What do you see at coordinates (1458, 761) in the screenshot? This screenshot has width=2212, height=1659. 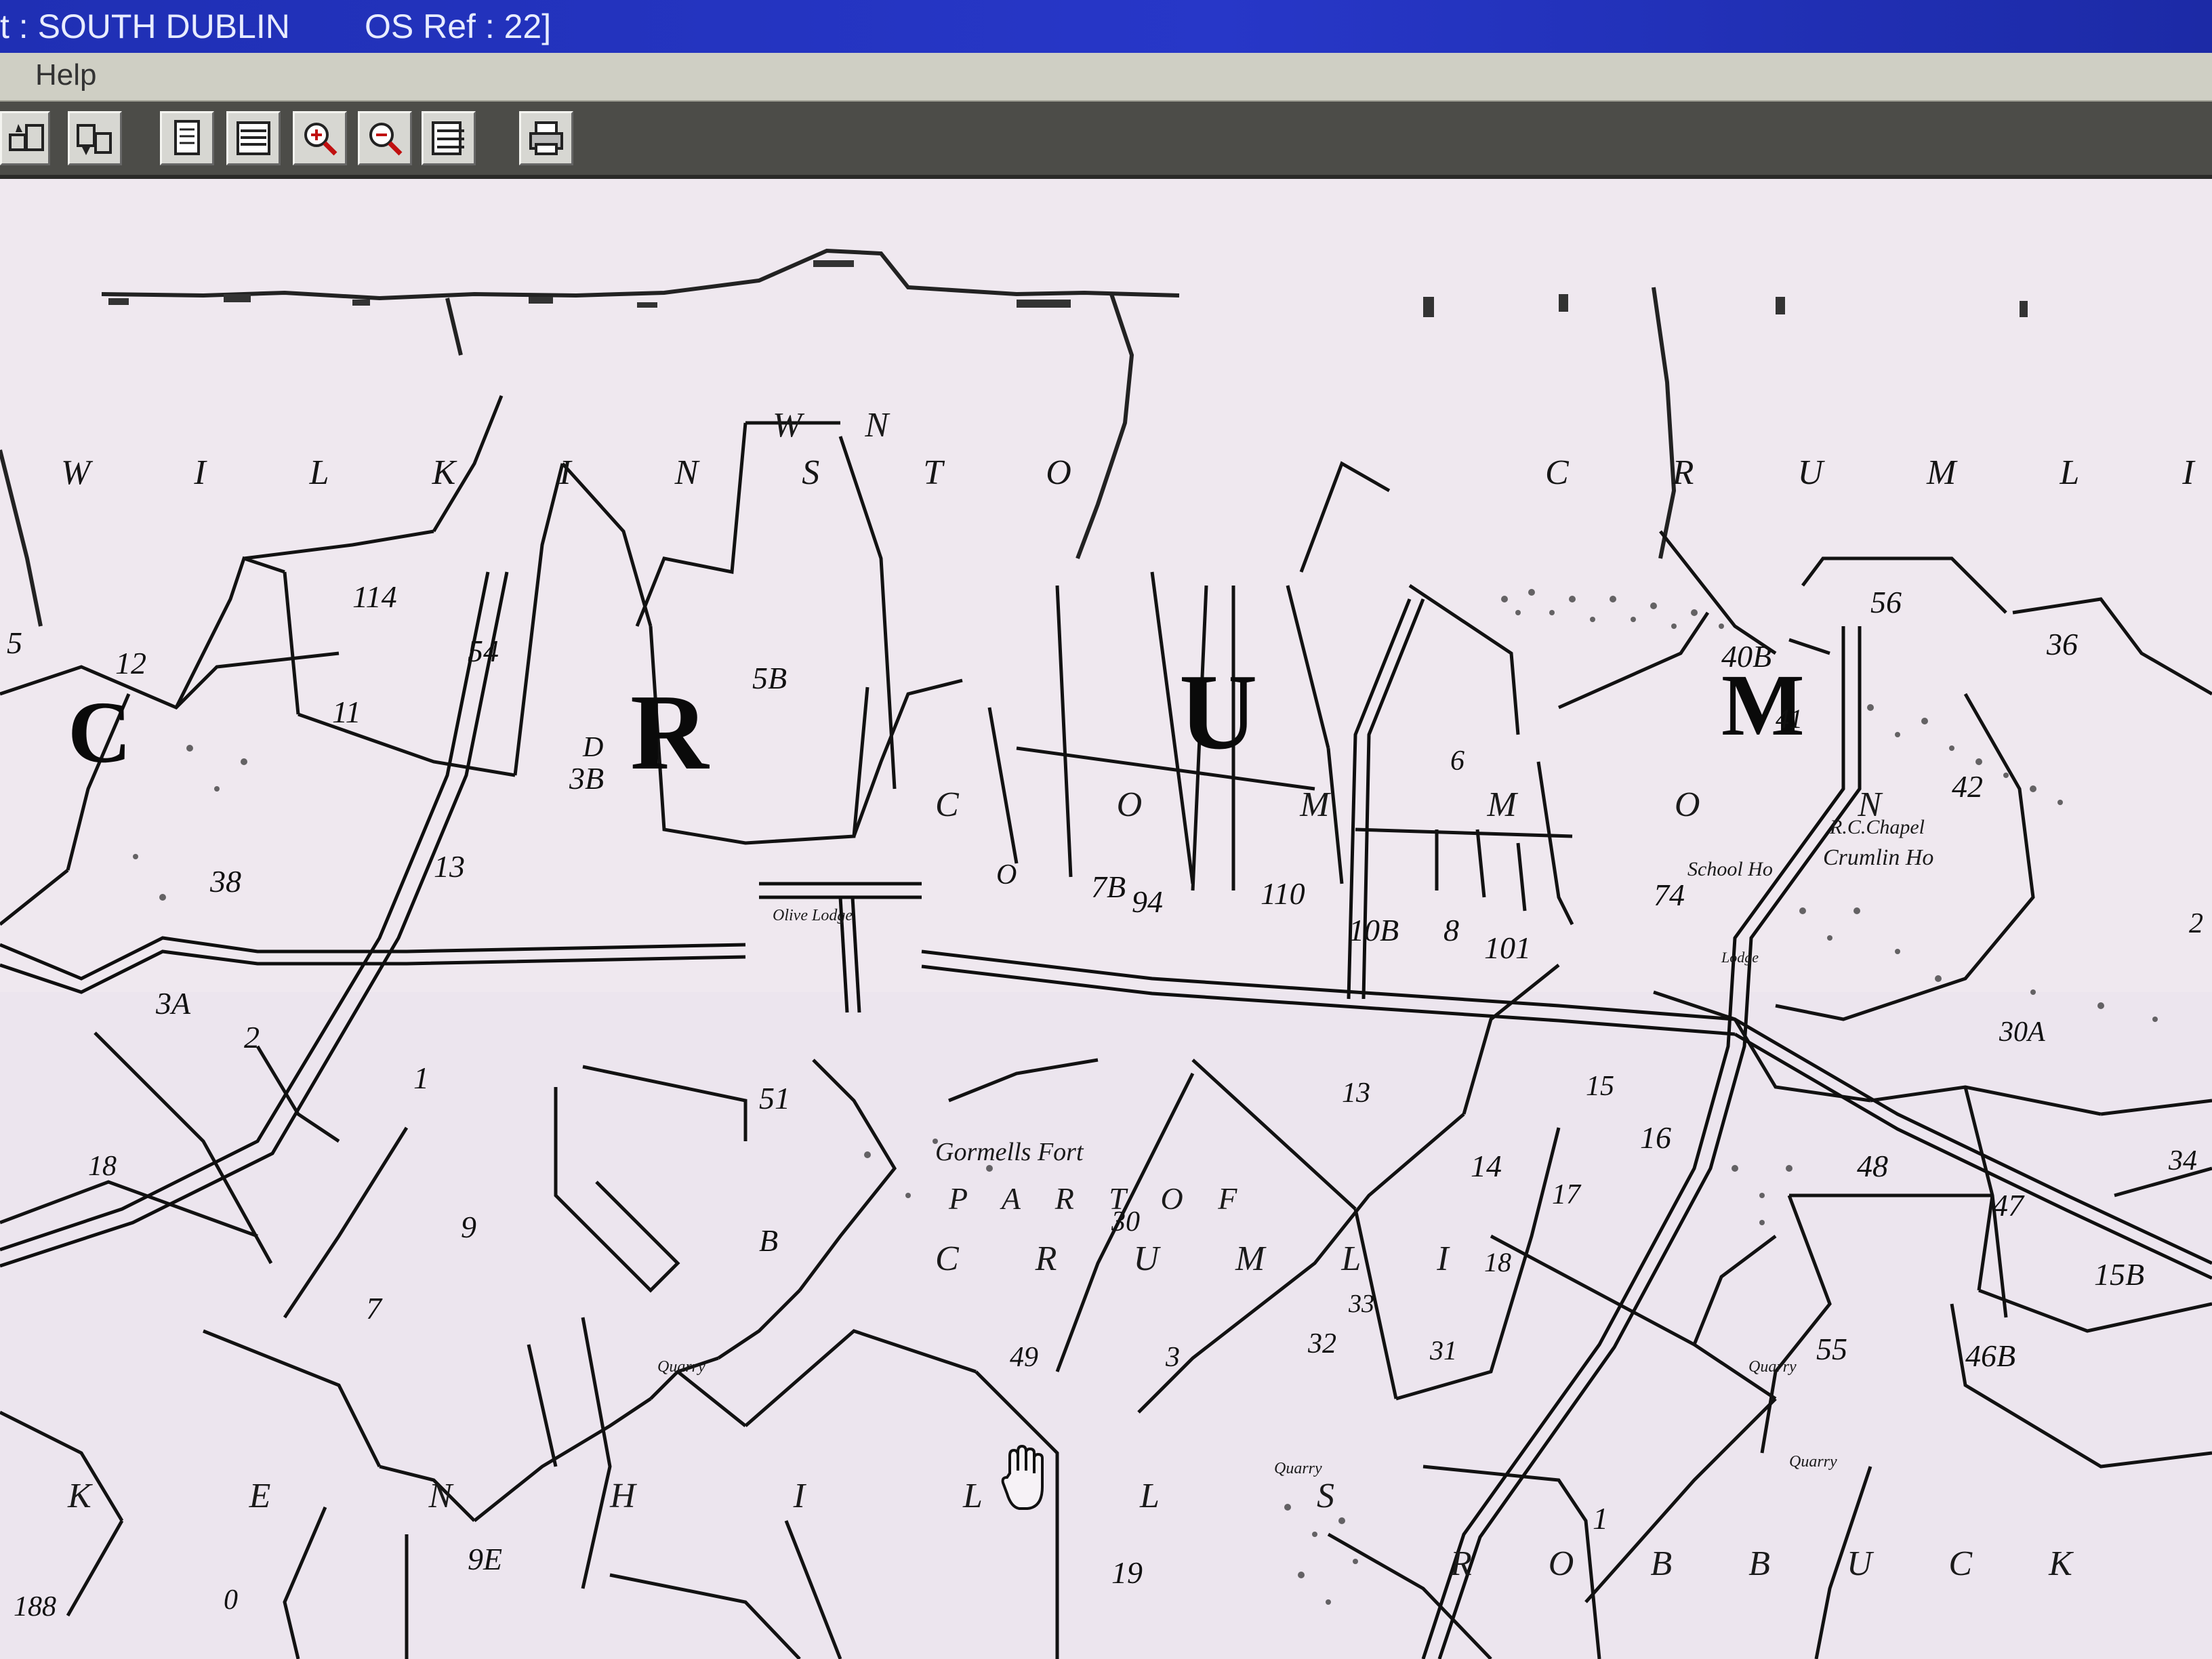 I see `parcel-number: 6` at bounding box center [1458, 761].